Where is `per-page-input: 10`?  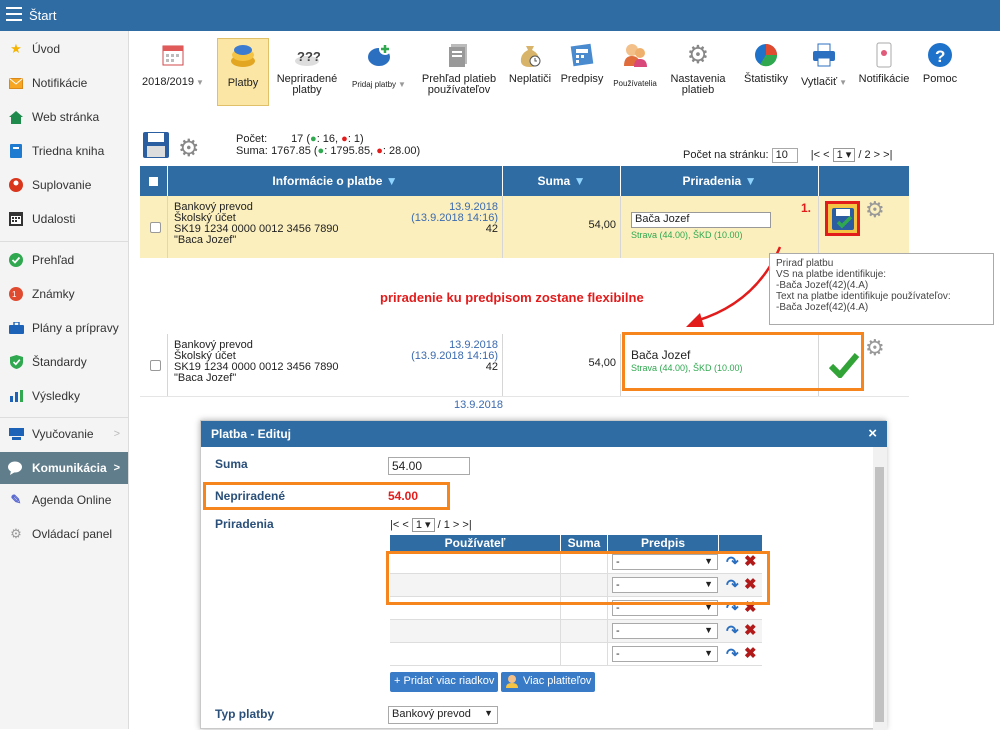 per-page-input: 10 is located at coordinates (784, 155).